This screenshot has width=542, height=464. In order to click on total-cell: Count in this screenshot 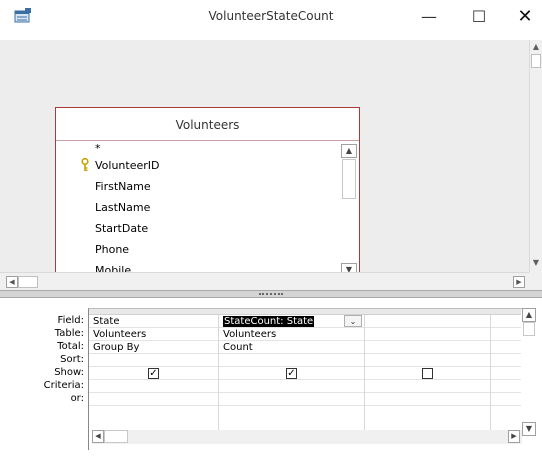, I will do `click(291, 347)`.